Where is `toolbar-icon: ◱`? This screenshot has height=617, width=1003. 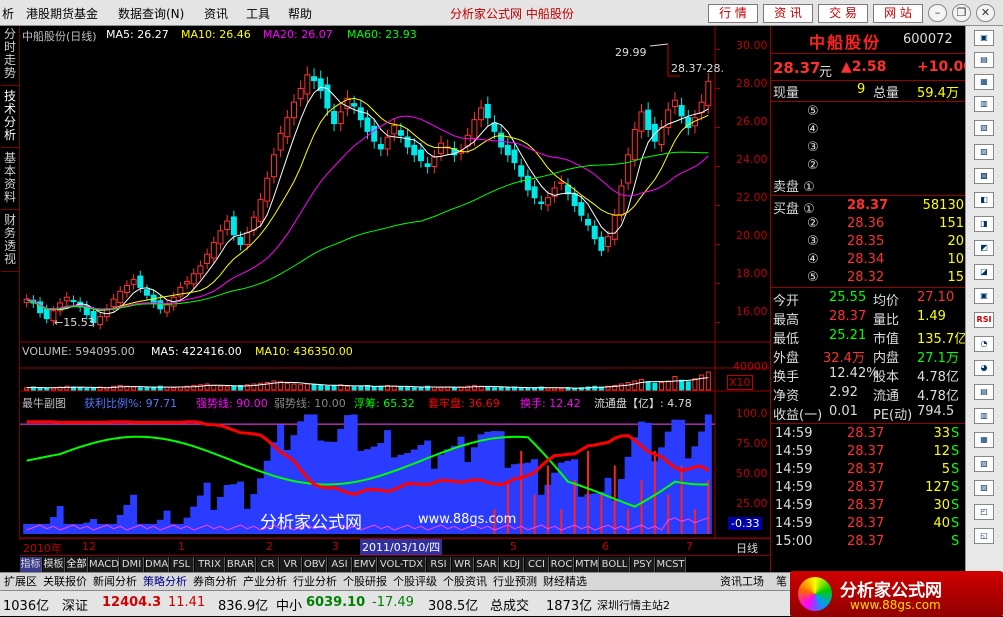
toolbar-icon: ◱ is located at coordinates (984, 536).